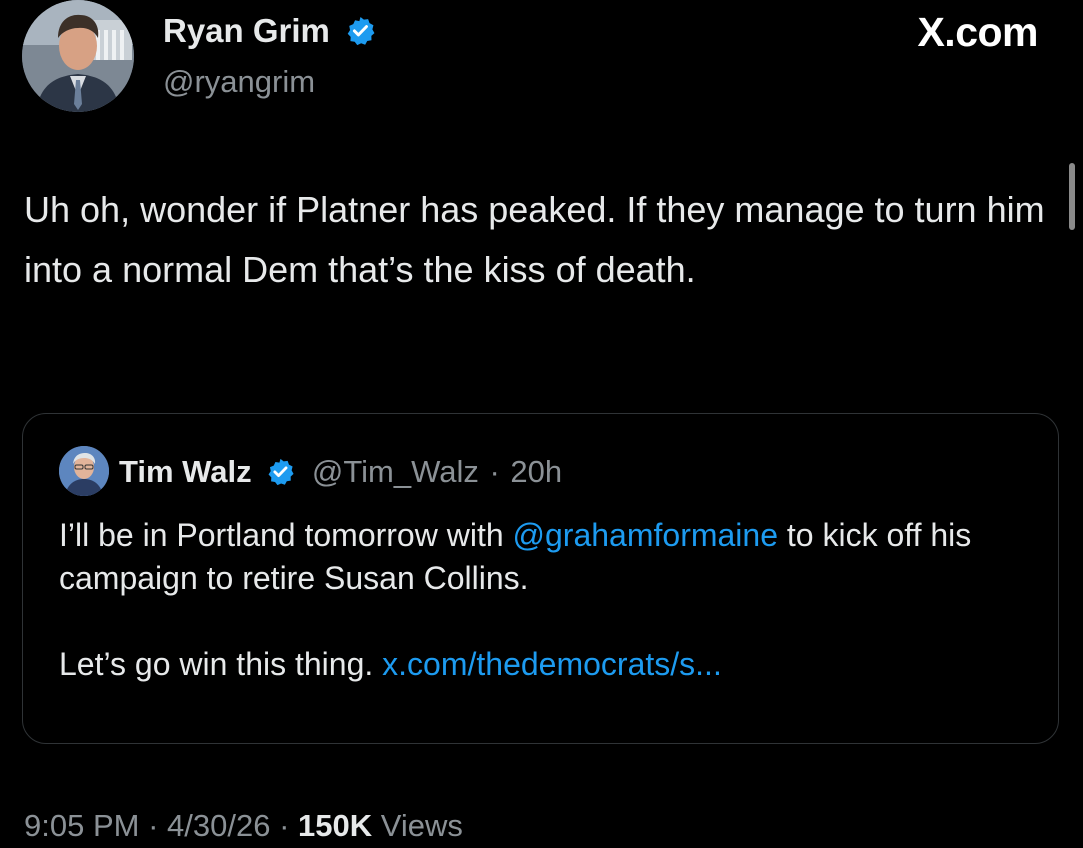 The width and height of the screenshot is (1083, 848). What do you see at coordinates (239, 82) in the screenshot?
I see `author-handle: @ryangrim` at bounding box center [239, 82].